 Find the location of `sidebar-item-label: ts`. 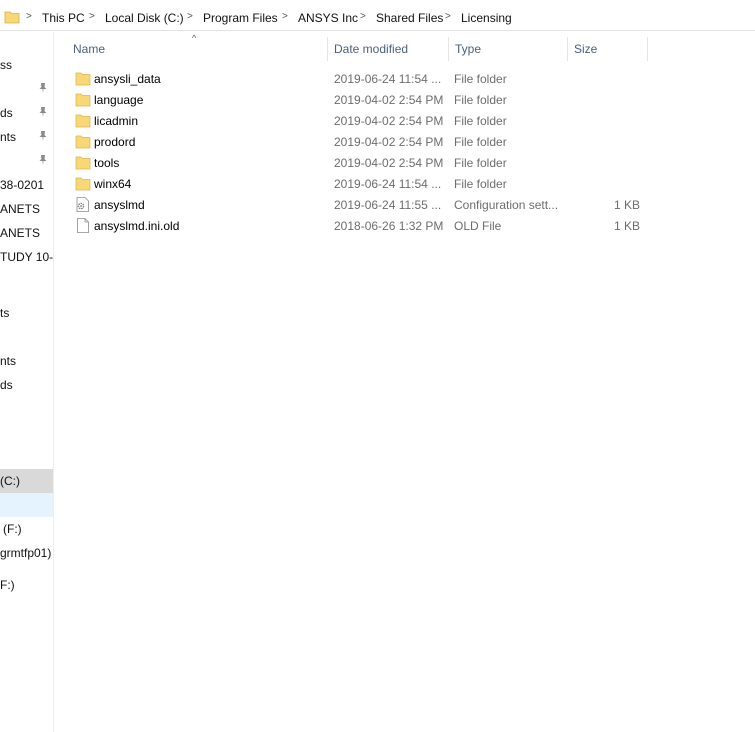

sidebar-item-label: ts is located at coordinates (5, 313).